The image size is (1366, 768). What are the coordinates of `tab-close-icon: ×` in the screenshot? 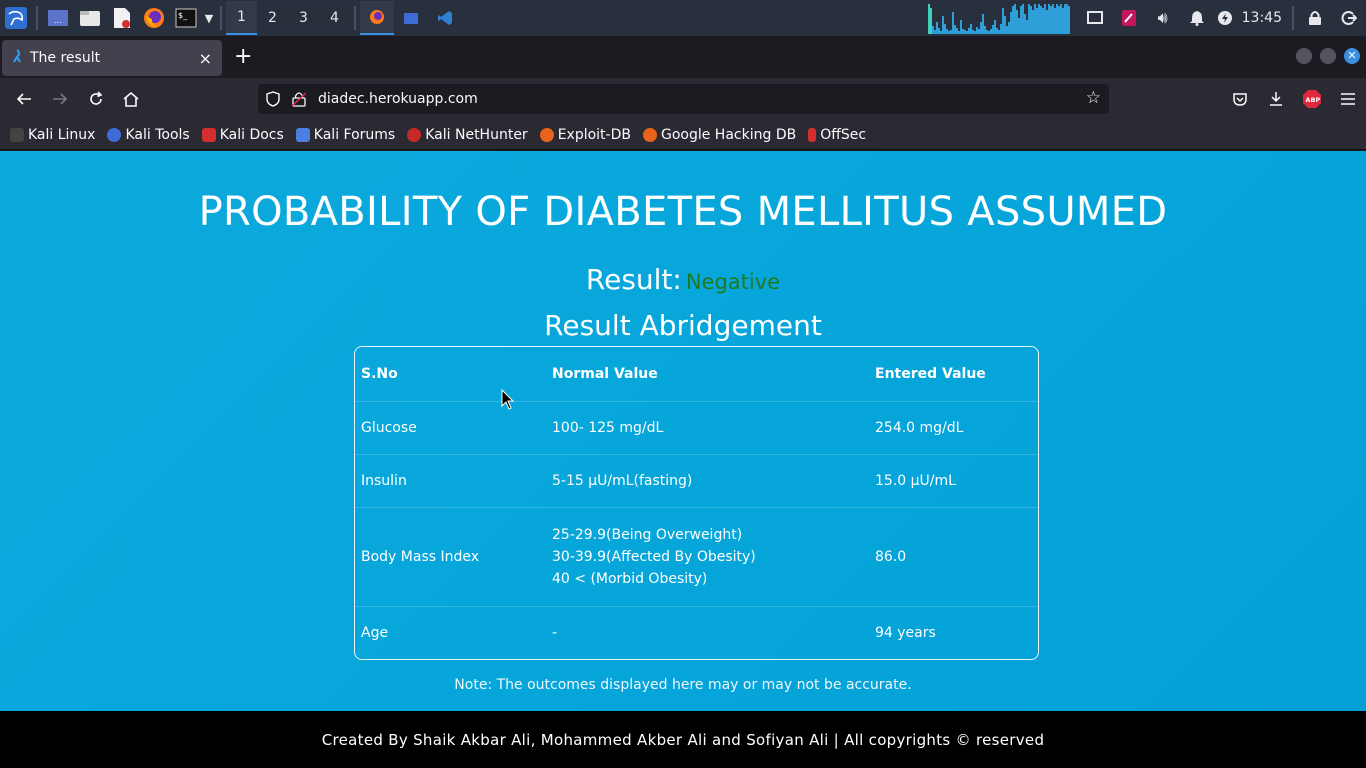 It's located at (205, 58).